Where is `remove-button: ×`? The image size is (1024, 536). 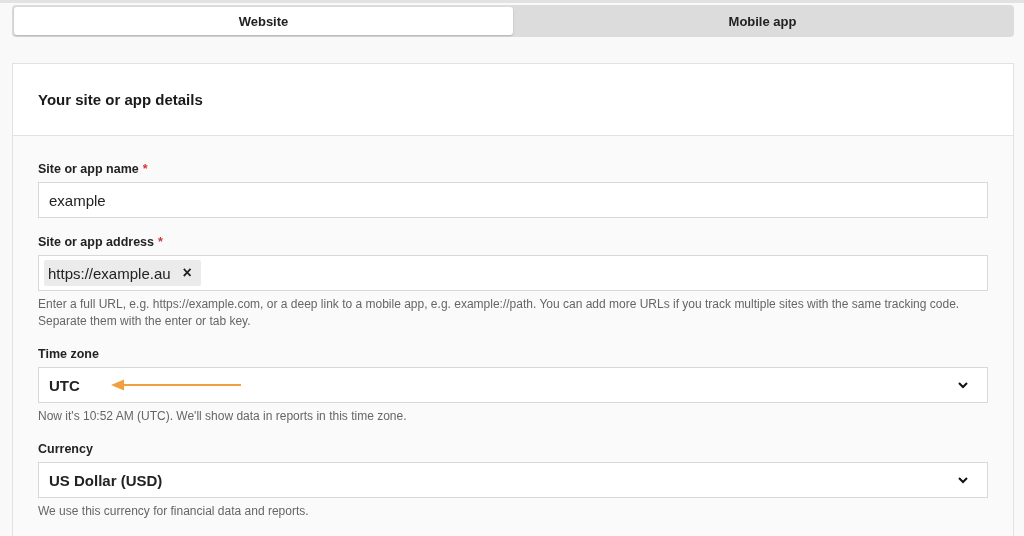 remove-button: × is located at coordinates (187, 273).